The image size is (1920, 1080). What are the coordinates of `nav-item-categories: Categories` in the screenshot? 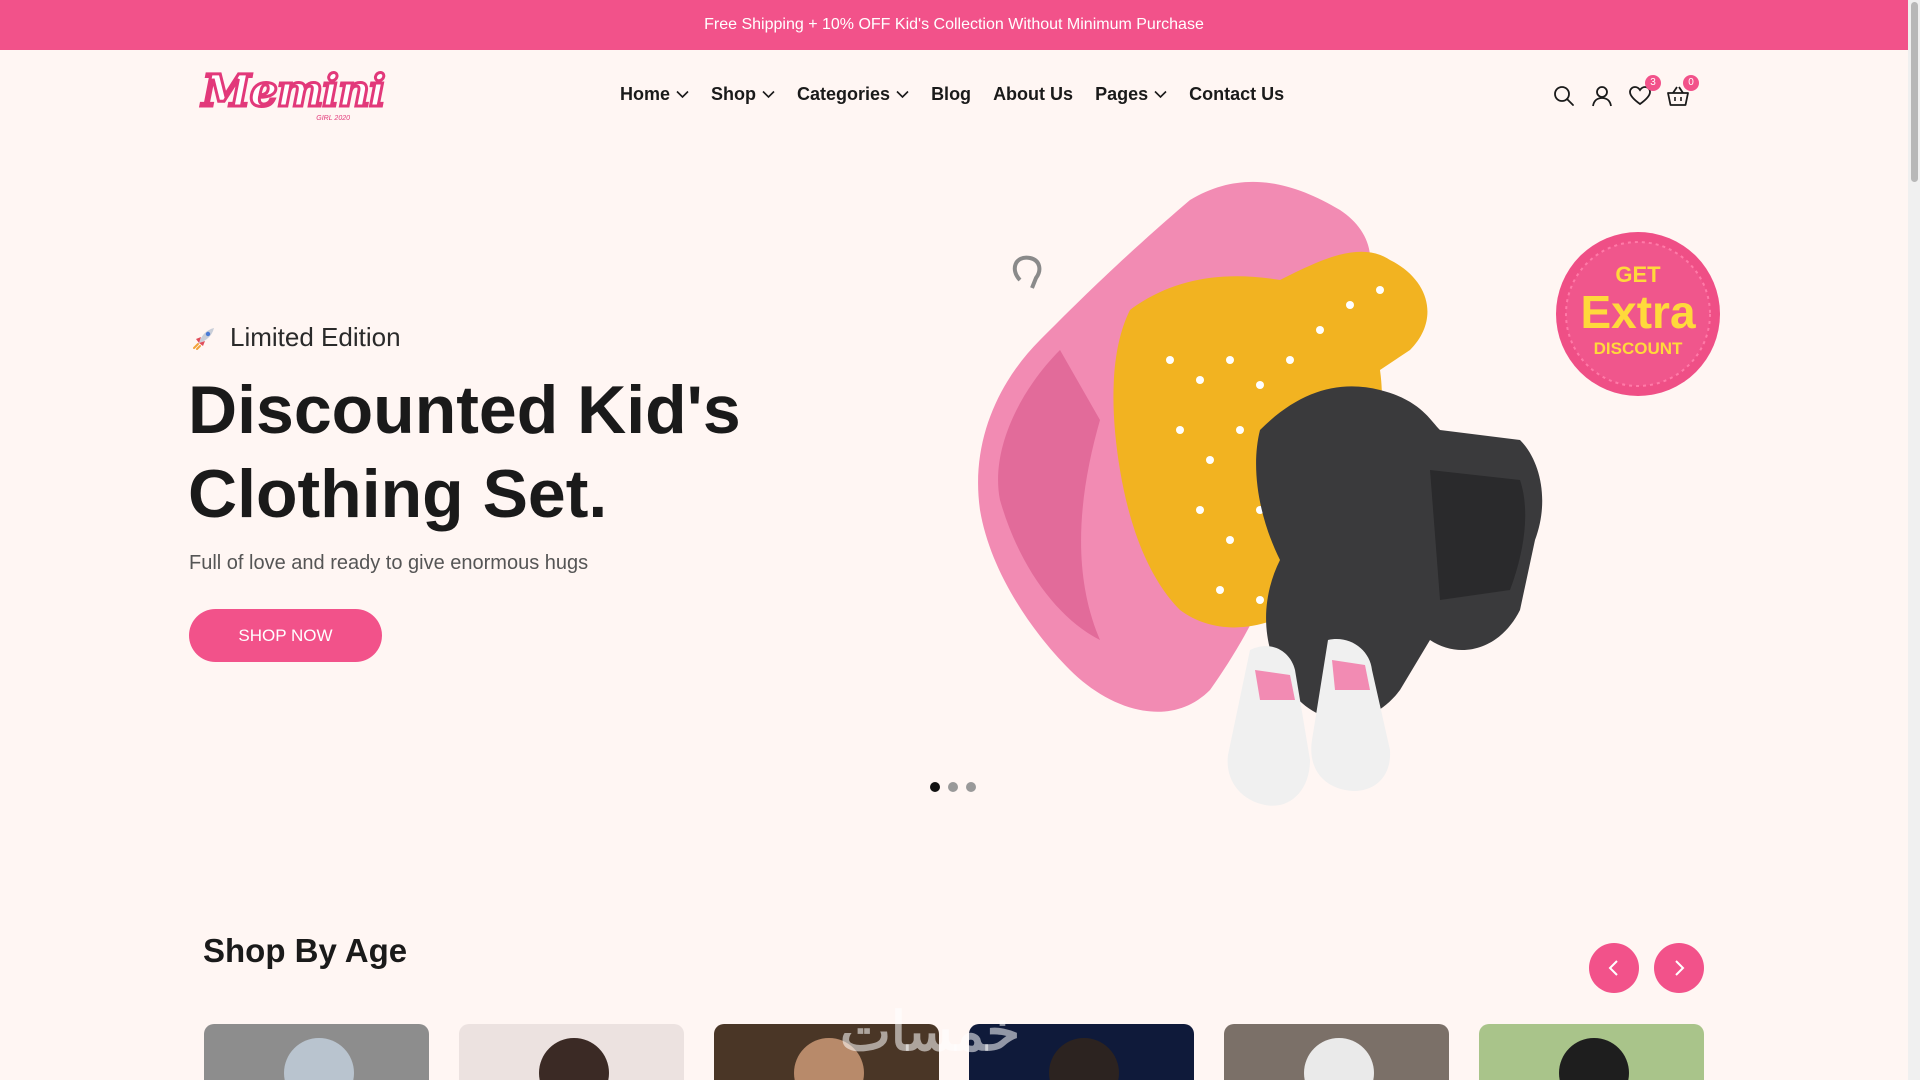 It's located at (853, 94).